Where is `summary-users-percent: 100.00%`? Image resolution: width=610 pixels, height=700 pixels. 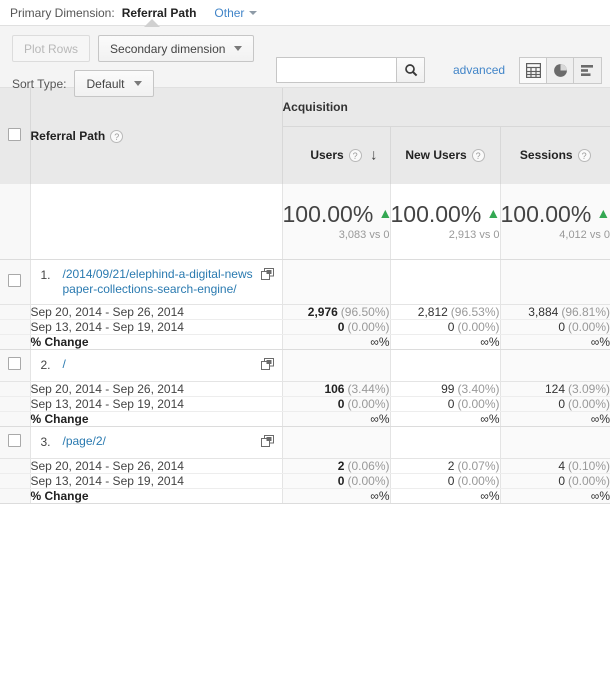 summary-users-percent: 100.00% is located at coordinates (328, 214).